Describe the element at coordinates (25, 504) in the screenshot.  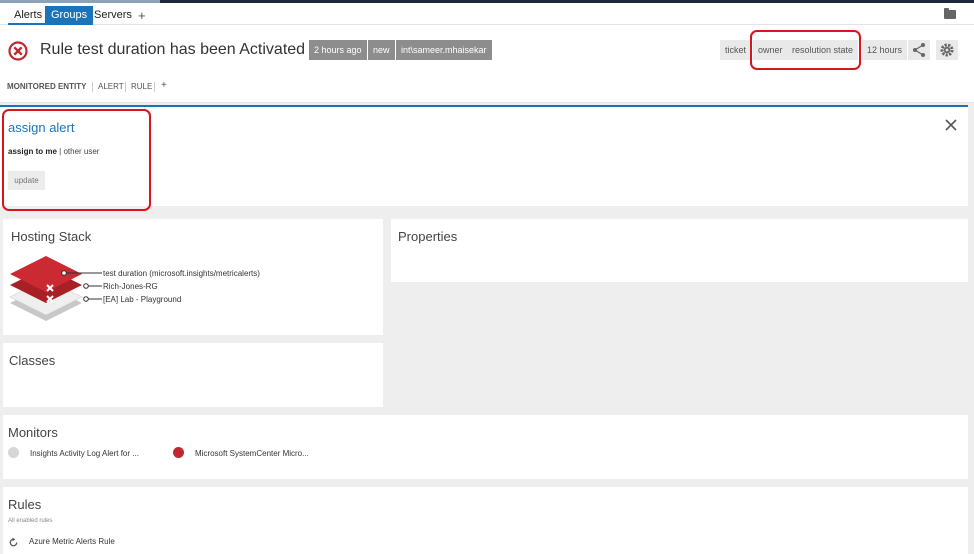
I see `rules-title: Rules` at that location.